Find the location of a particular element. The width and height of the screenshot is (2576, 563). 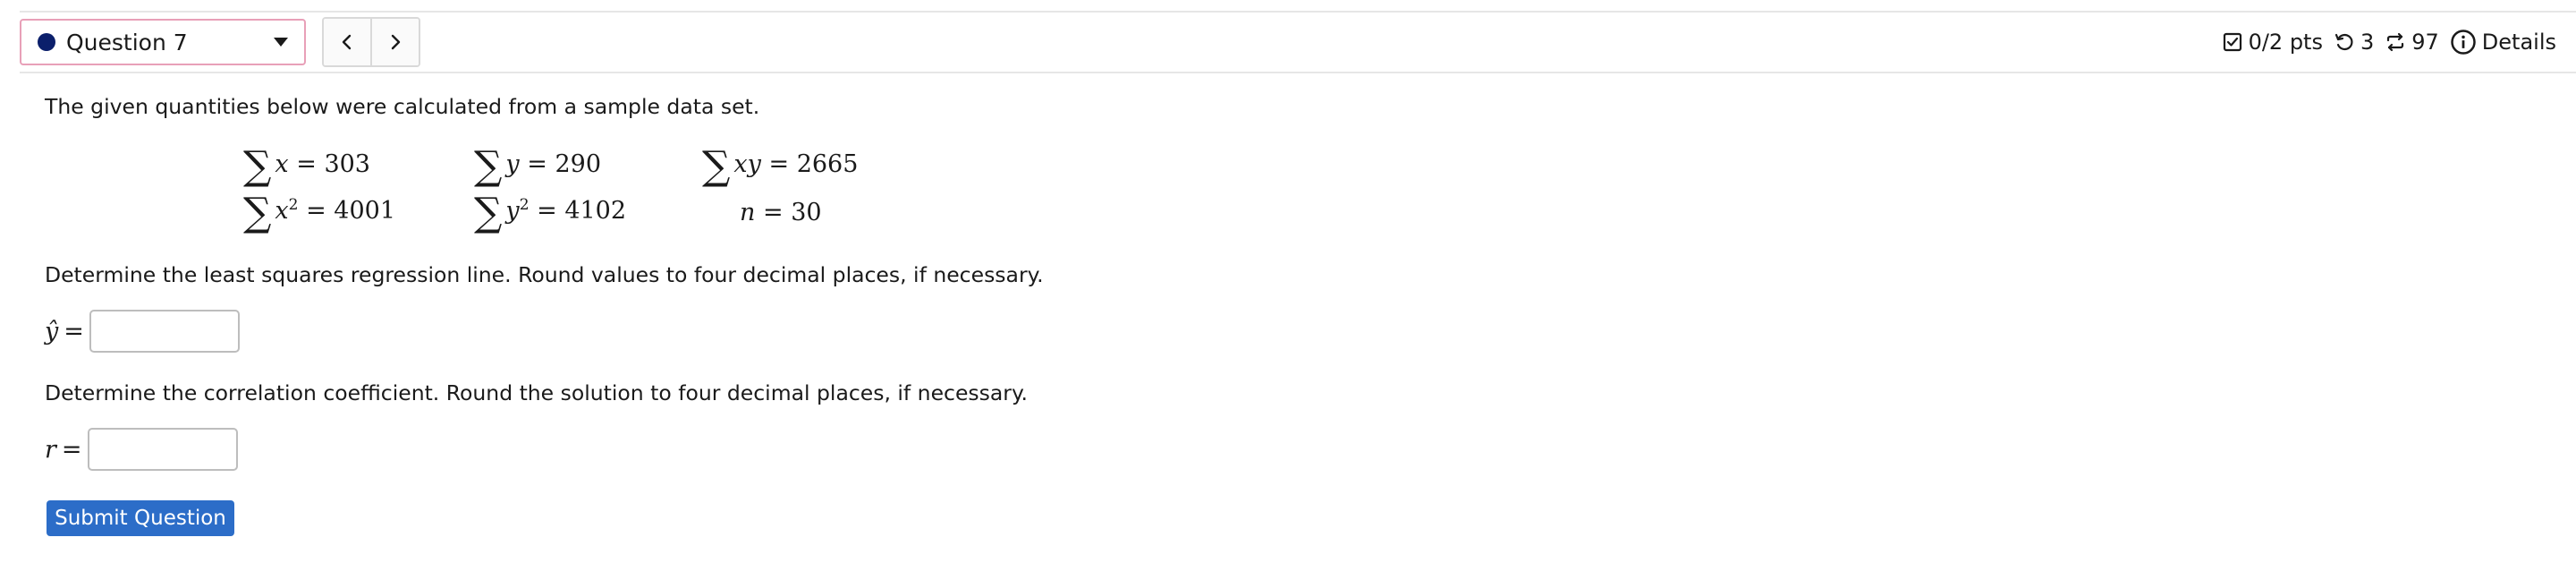

sum-y-squared: ∑ y2 = 4102 is located at coordinates (550, 213).